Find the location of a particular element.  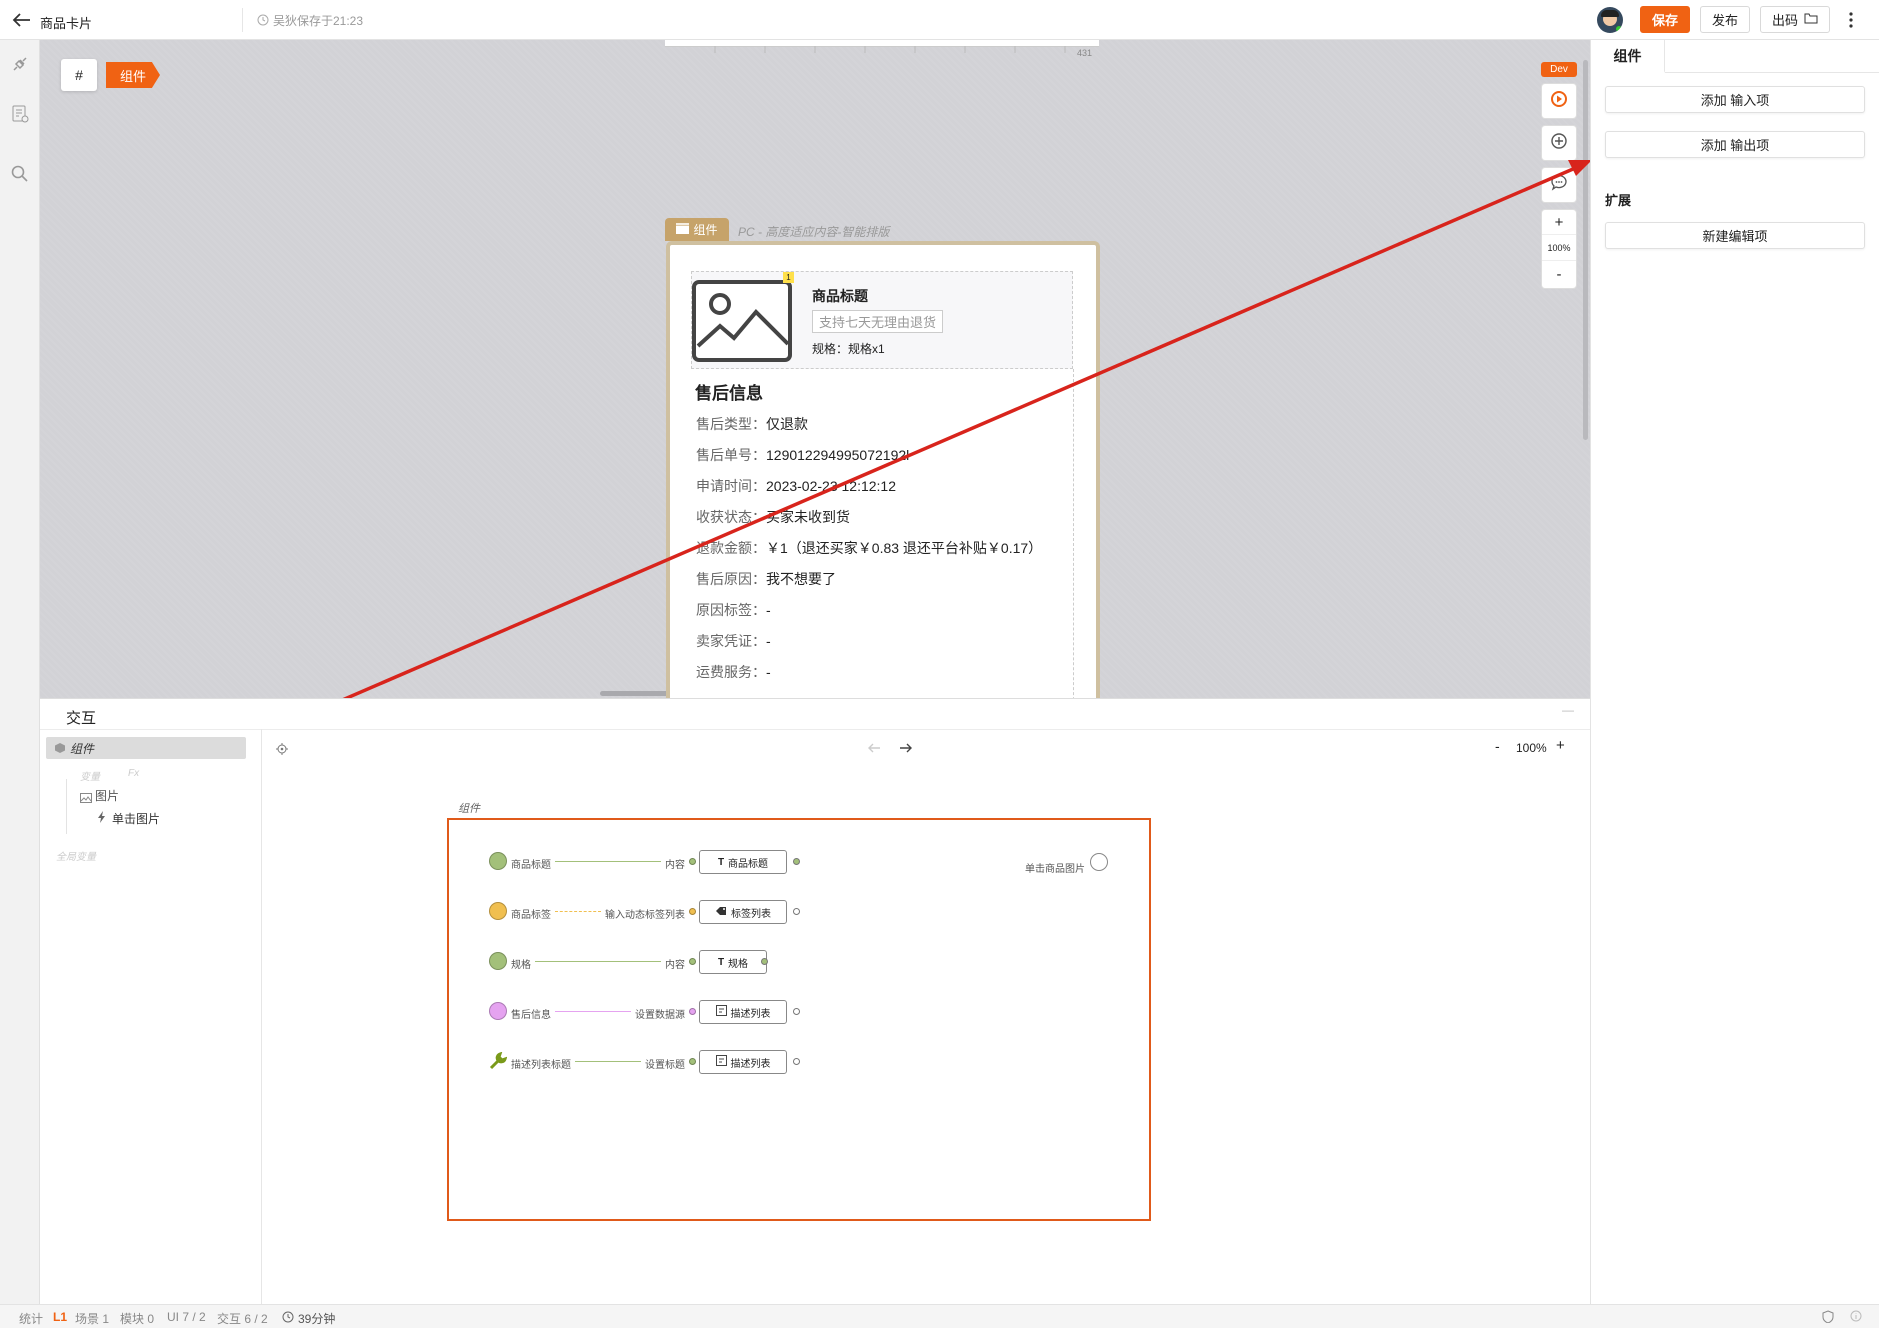

row-key: 卖家凭证： is located at coordinates (731, 641).